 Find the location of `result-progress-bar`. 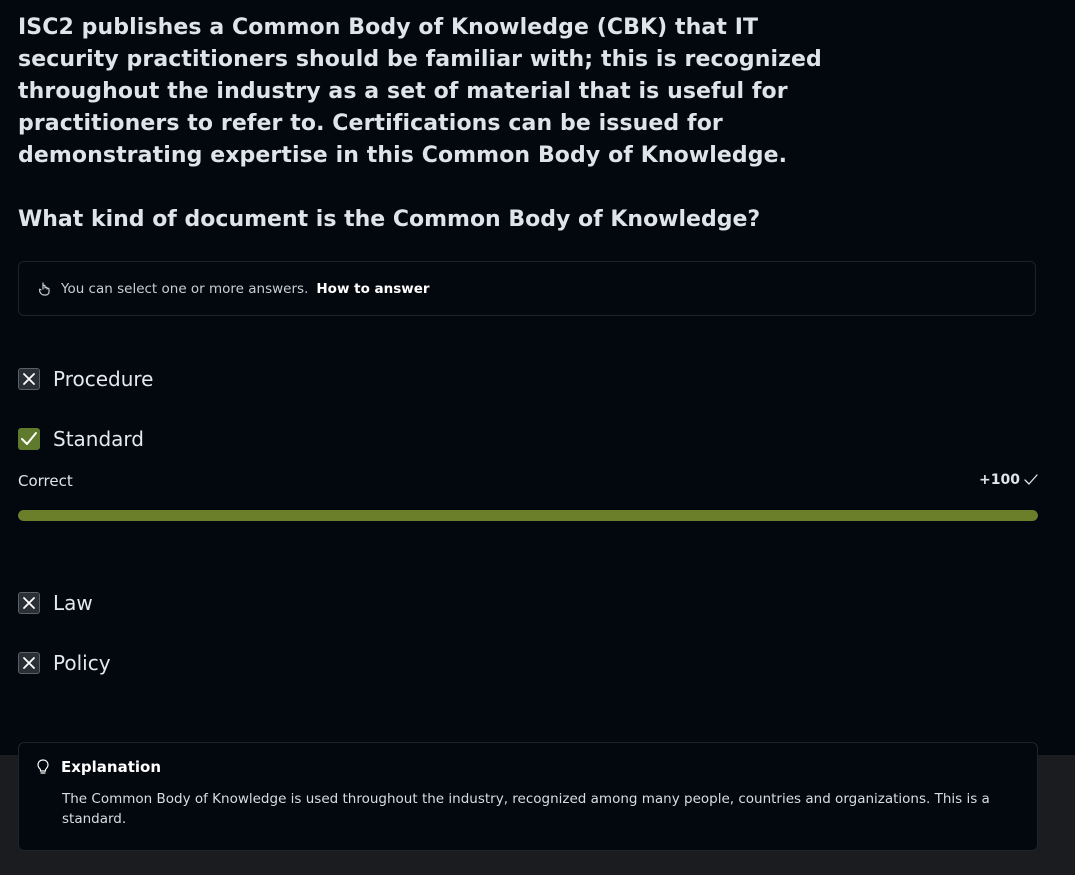

result-progress-bar is located at coordinates (528, 515).